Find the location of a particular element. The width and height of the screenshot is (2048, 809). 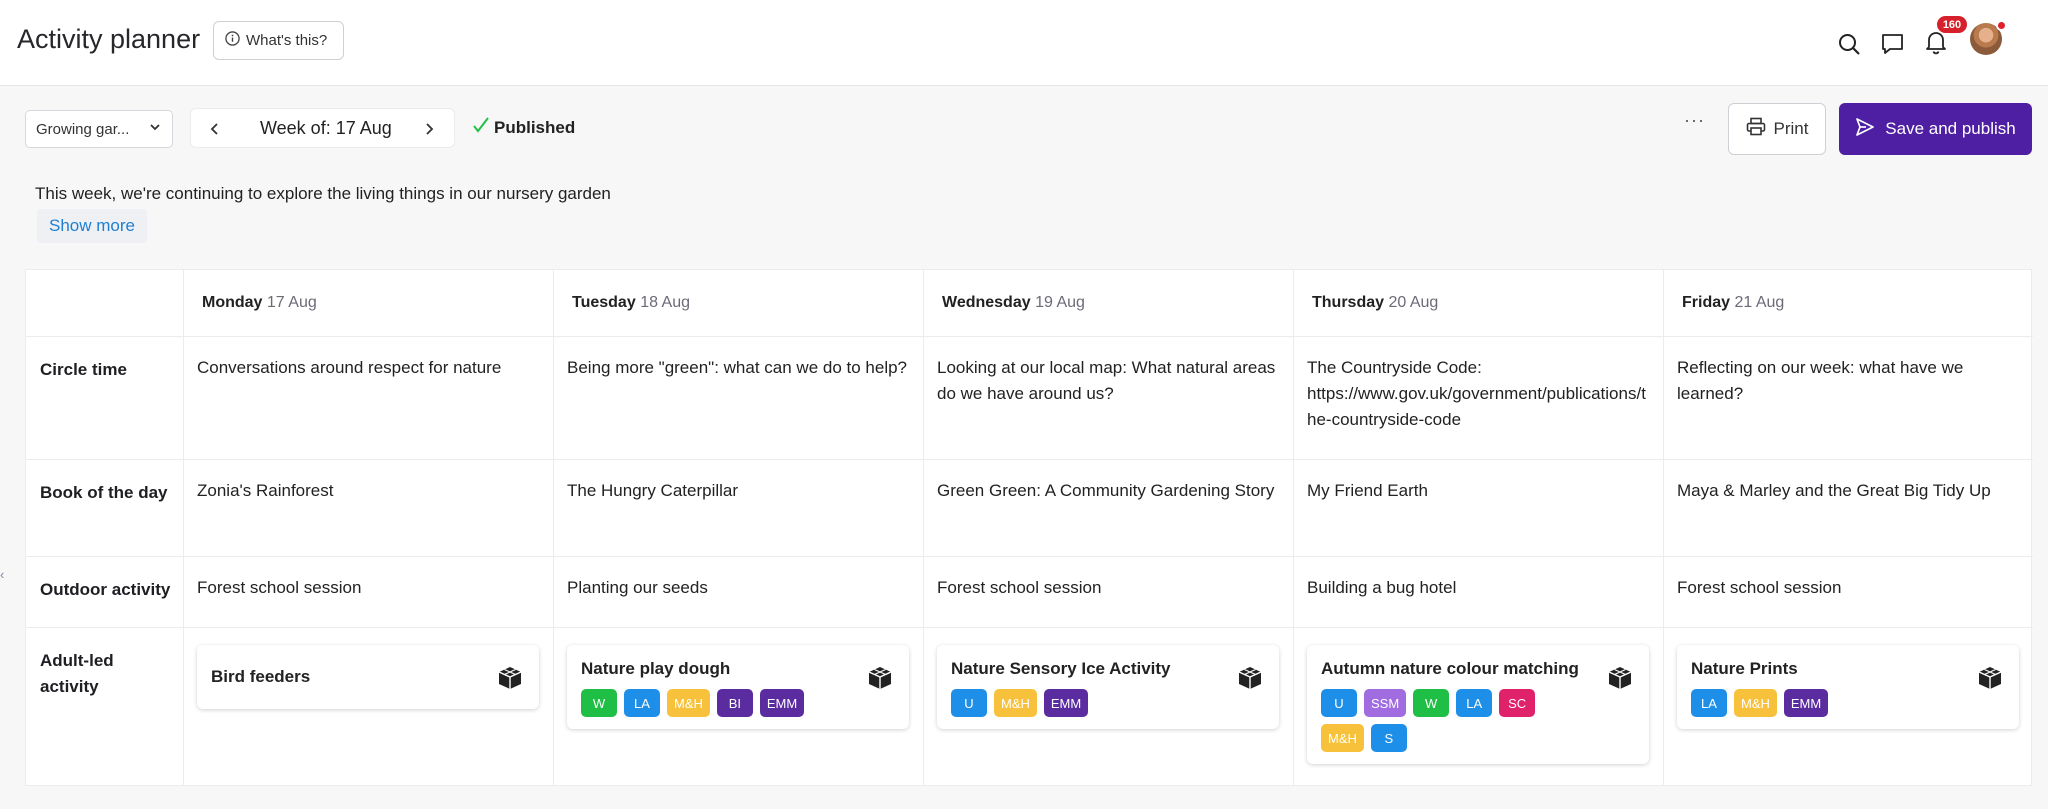

day-header-tuesday: Tuesday 18 Aug is located at coordinates (738, 303).